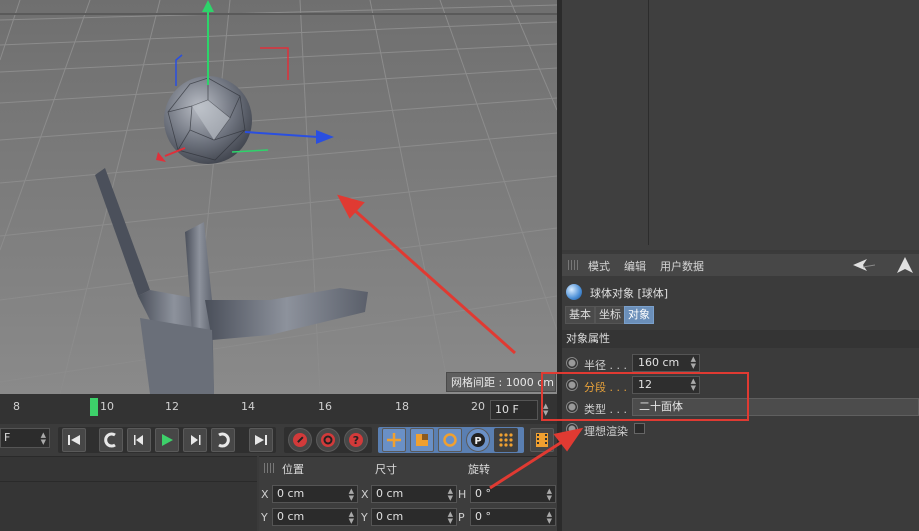  What do you see at coordinates (325, 406) in the screenshot?
I see `tick-label: 16` at bounding box center [325, 406].